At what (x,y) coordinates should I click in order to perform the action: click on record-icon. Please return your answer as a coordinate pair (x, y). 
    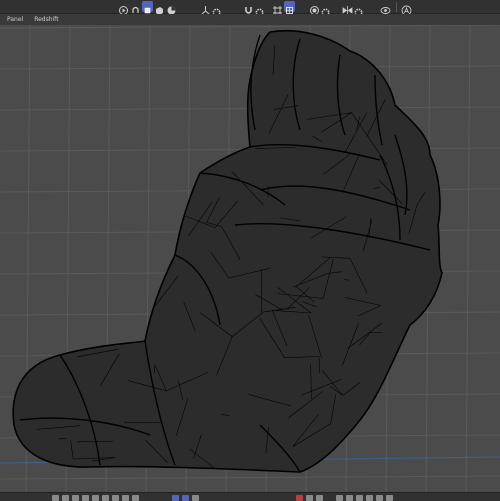
    Looking at the image, I should click on (314, 8).